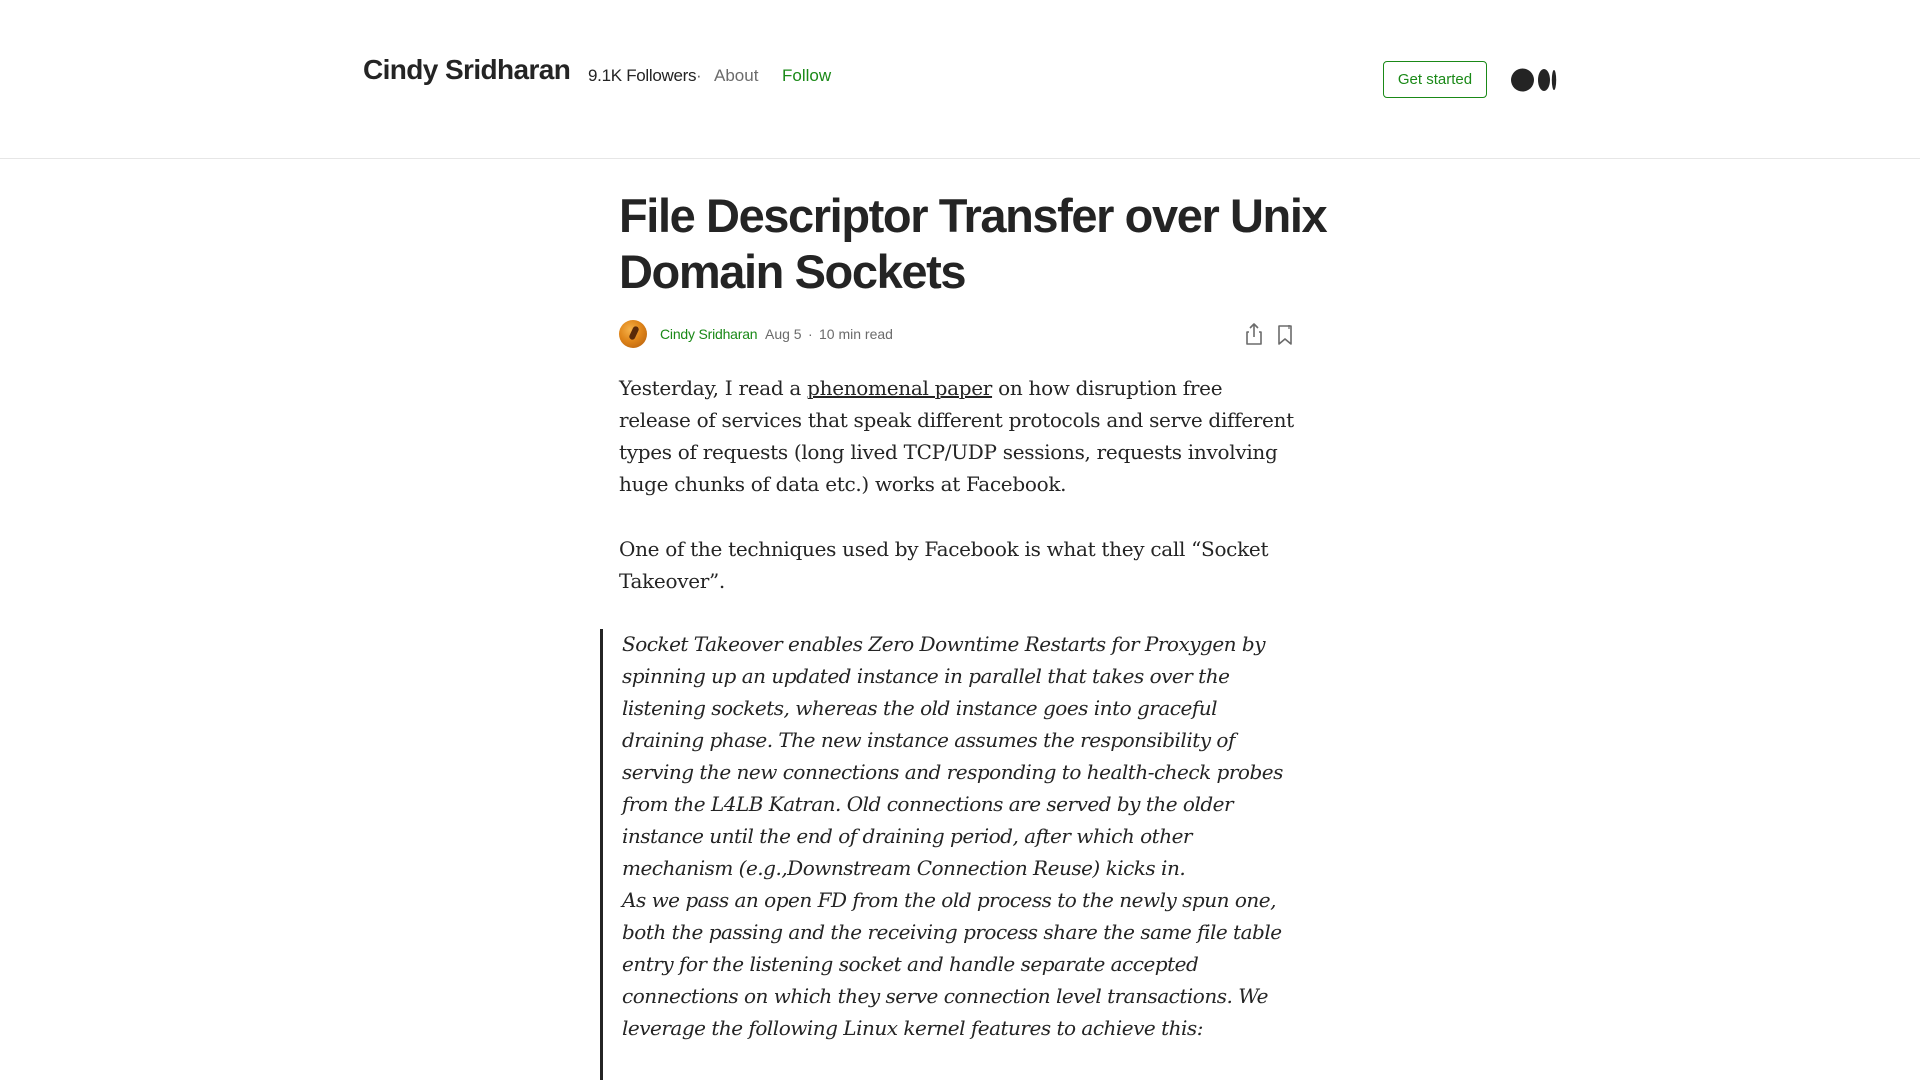  Describe the element at coordinates (633, 334) in the screenshot. I see `author-avatar` at that location.